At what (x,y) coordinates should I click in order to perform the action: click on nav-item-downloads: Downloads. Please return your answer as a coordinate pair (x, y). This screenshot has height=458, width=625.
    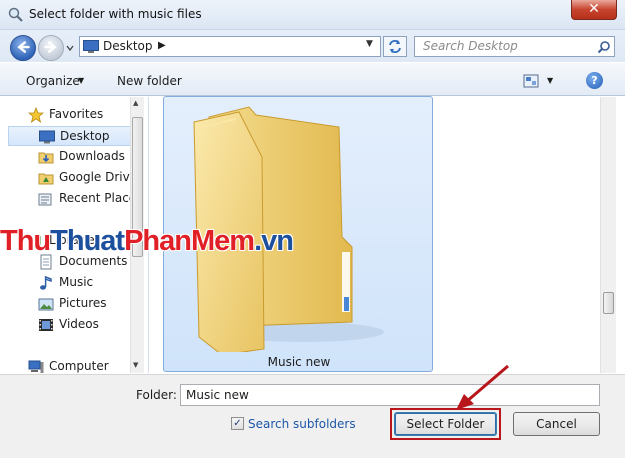
    Looking at the image, I should click on (70, 157).